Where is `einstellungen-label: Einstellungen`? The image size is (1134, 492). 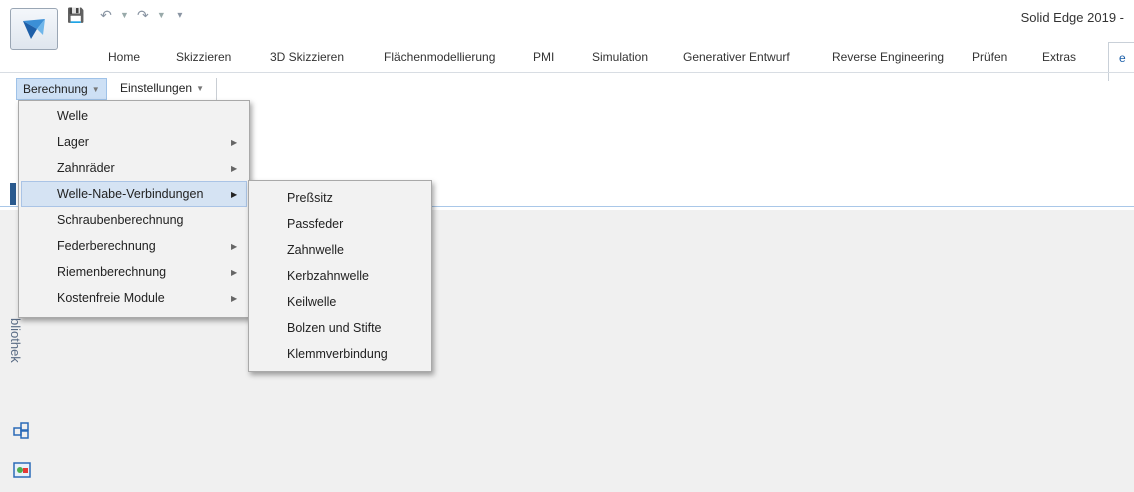 einstellungen-label: Einstellungen is located at coordinates (156, 88).